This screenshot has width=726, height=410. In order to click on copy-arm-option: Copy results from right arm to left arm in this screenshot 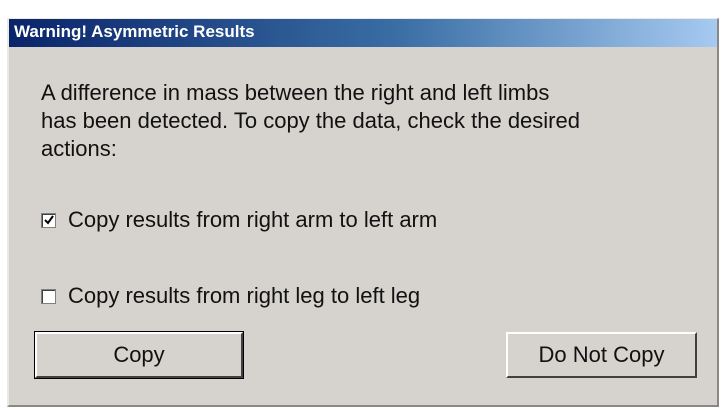, I will do `click(239, 220)`.